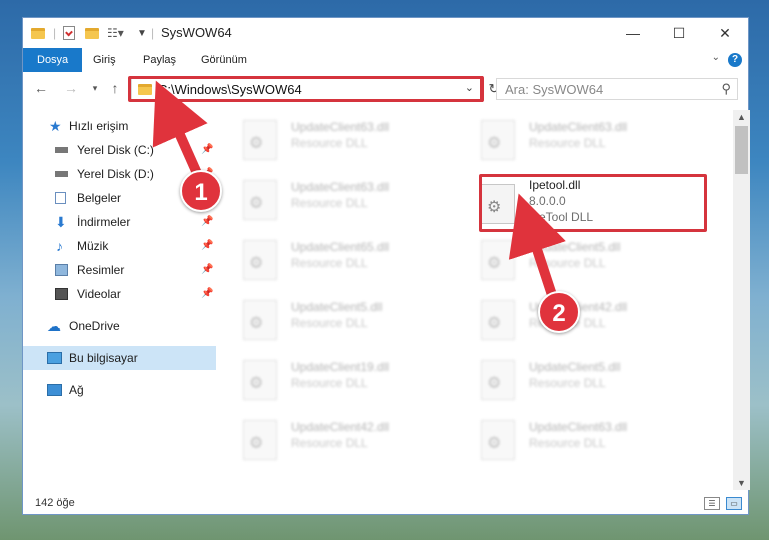  I want to click on callout-badge-2: 2, so click(559, 312).